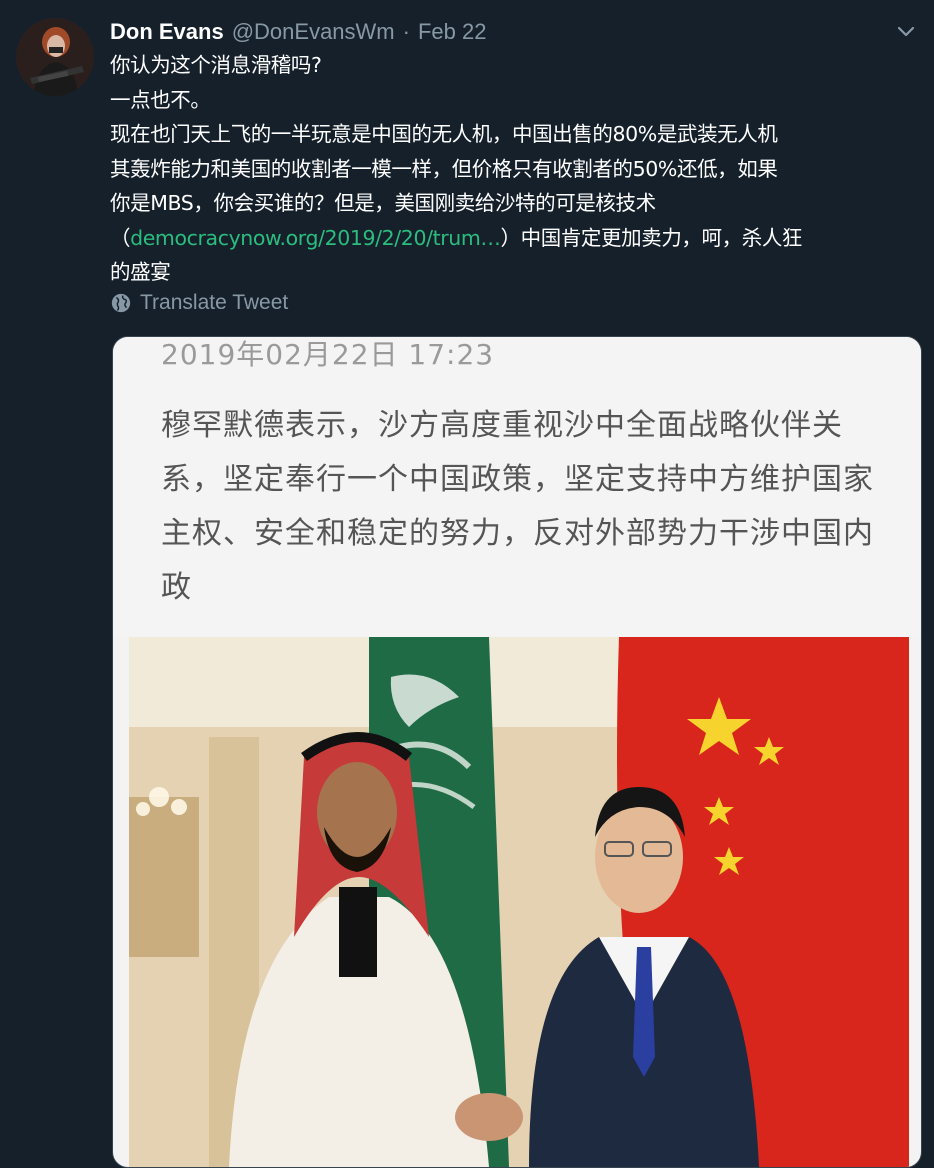  What do you see at coordinates (383, 203) in the screenshot?
I see `tweet-line: 你是MBS，你会买谁的？但是，美国刚卖给沙特的可是核技术` at bounding box center [383, 203].